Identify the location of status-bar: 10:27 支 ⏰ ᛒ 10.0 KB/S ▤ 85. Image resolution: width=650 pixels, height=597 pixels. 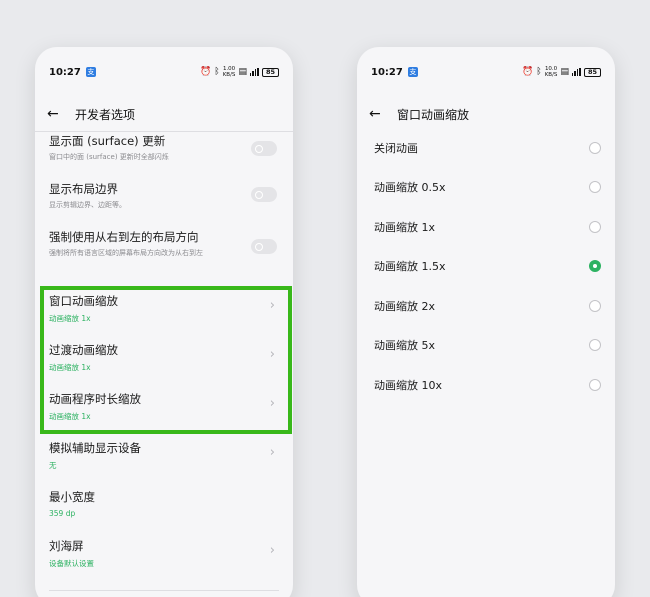
(486, 72).